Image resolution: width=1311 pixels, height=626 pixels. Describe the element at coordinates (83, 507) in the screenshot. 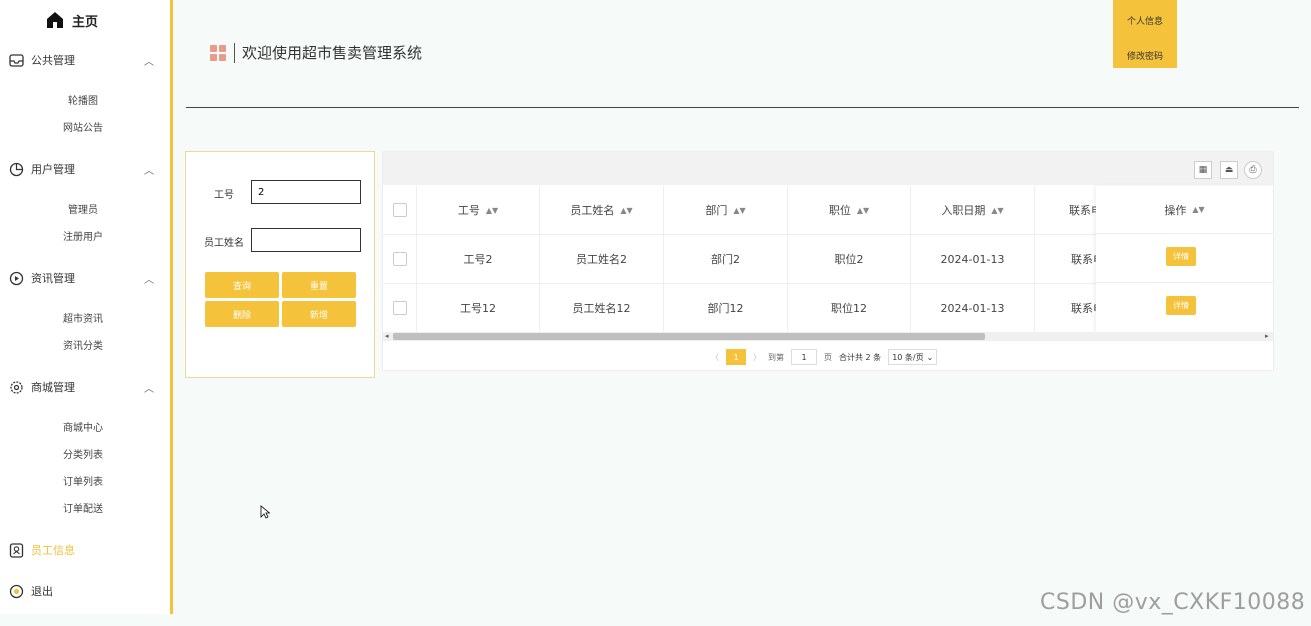

I see `sidebar-item-order-delivery: 订单配送` at that location.